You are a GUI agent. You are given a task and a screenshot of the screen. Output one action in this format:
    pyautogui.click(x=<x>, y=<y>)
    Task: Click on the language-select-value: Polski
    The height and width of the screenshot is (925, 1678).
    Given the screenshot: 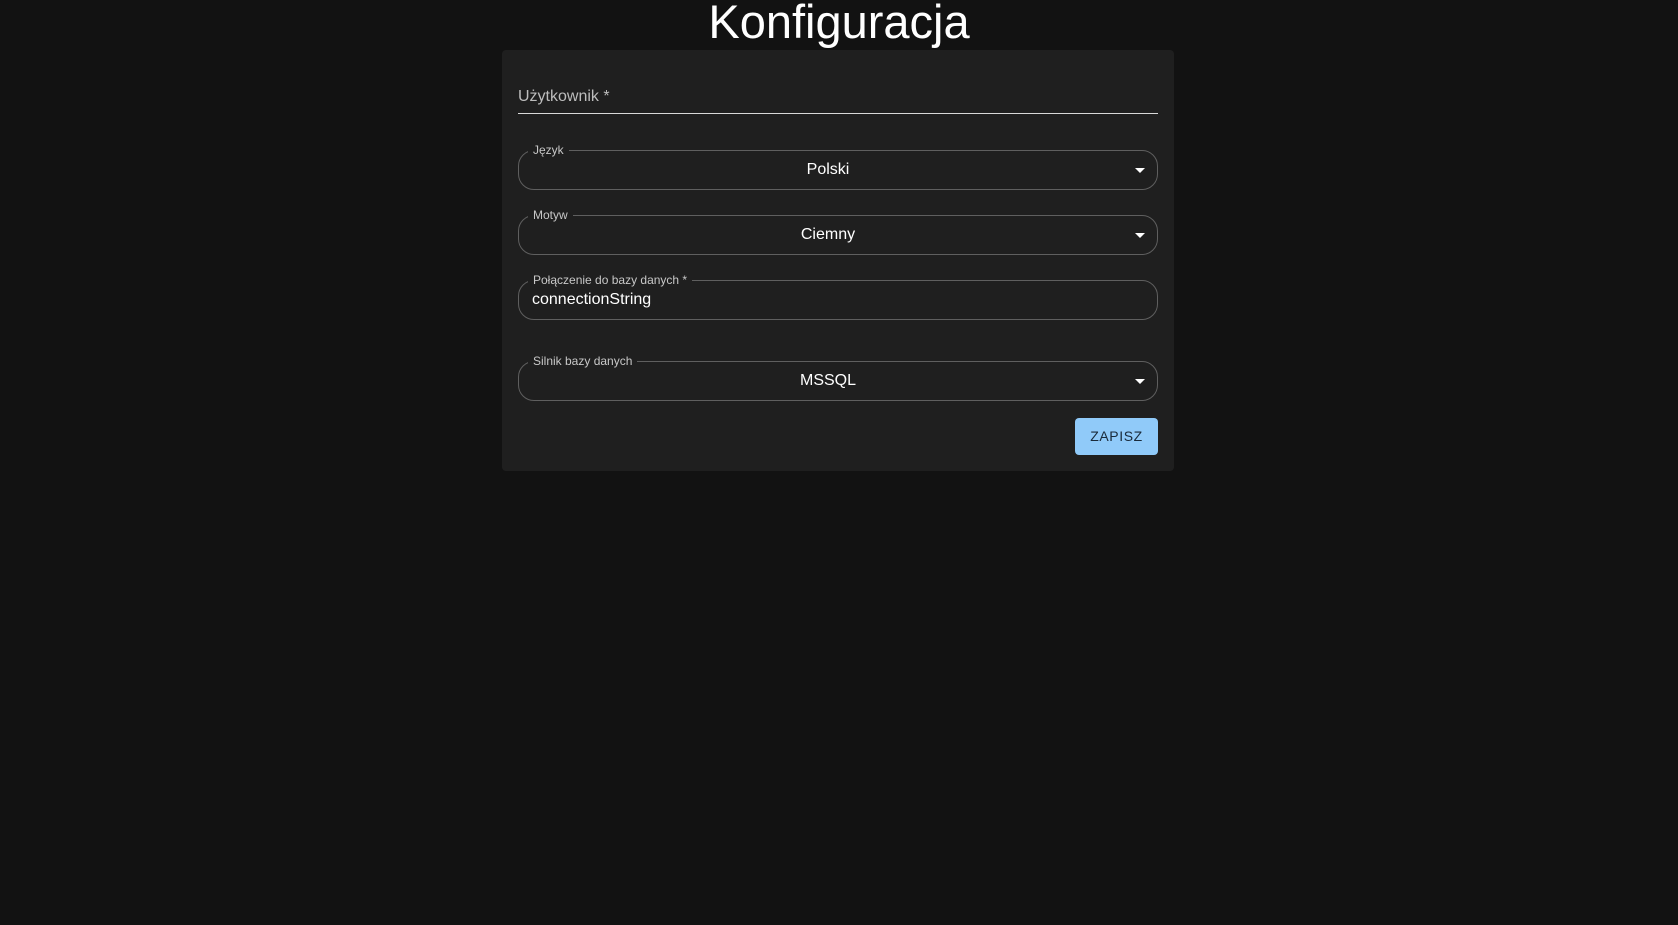 What is the action you would take?
    pyautogui.click(x=828, y=169)
    